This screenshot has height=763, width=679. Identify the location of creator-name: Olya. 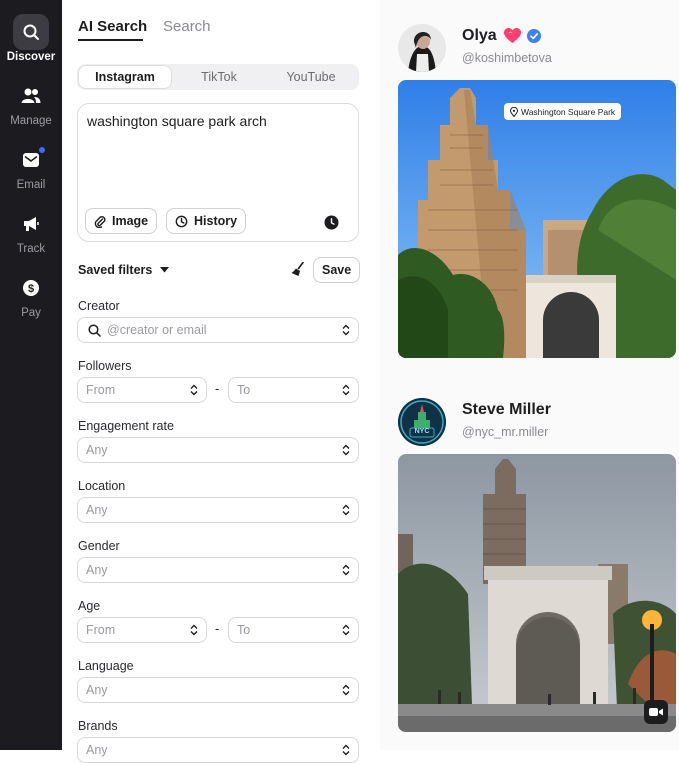
(479, 36).